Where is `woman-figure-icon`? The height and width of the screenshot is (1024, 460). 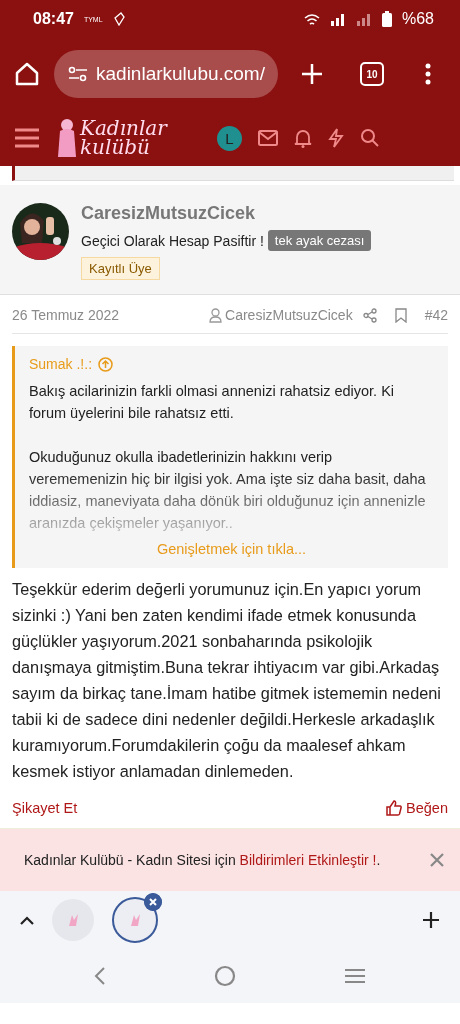 woman-figure-icon is located at coordinates (67, 138).